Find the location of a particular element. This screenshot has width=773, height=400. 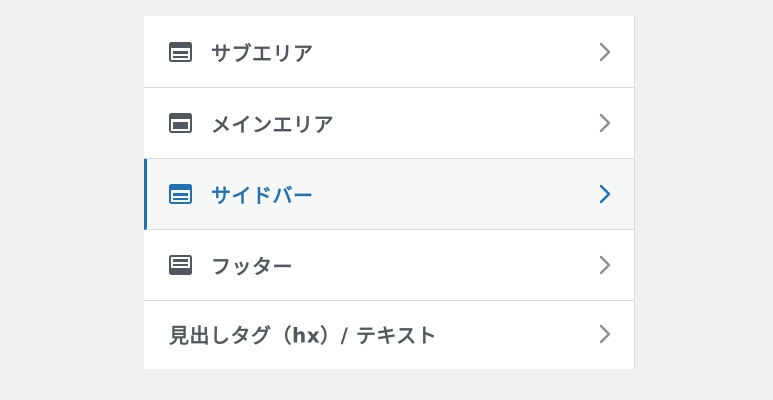

menu-item-label: フッター is located at coordinates (252, 266).